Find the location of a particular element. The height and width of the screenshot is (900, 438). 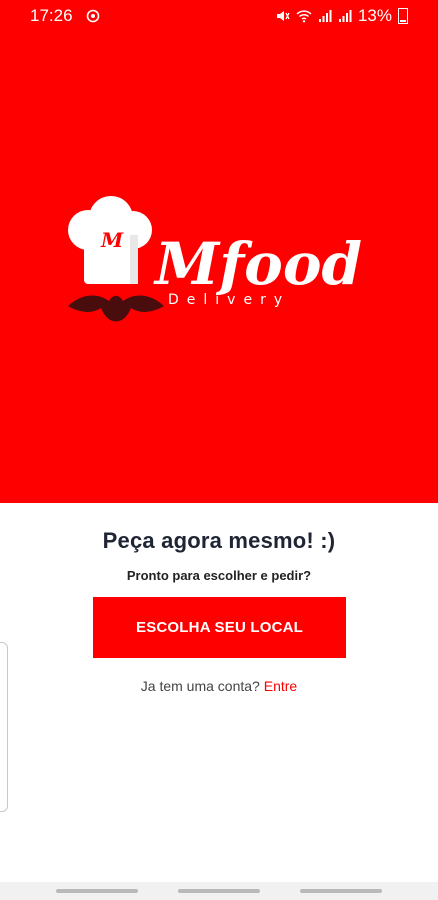

brand-tagline: Delivery is located at coordinates (229, 300).